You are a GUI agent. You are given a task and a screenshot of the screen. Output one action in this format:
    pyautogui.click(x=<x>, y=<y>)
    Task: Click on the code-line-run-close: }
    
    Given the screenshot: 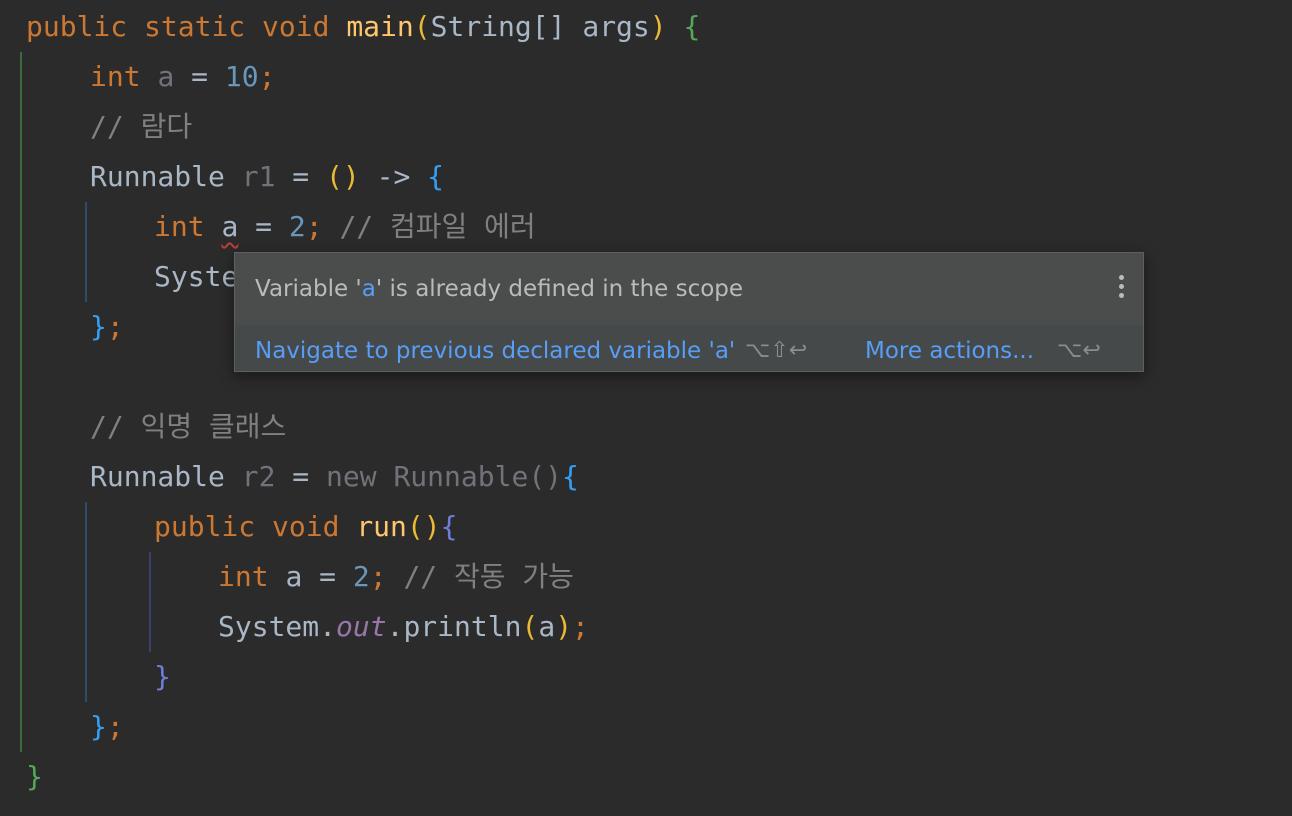 What is the action you would take?
    pyautogui.click(x=162, y=677)
    